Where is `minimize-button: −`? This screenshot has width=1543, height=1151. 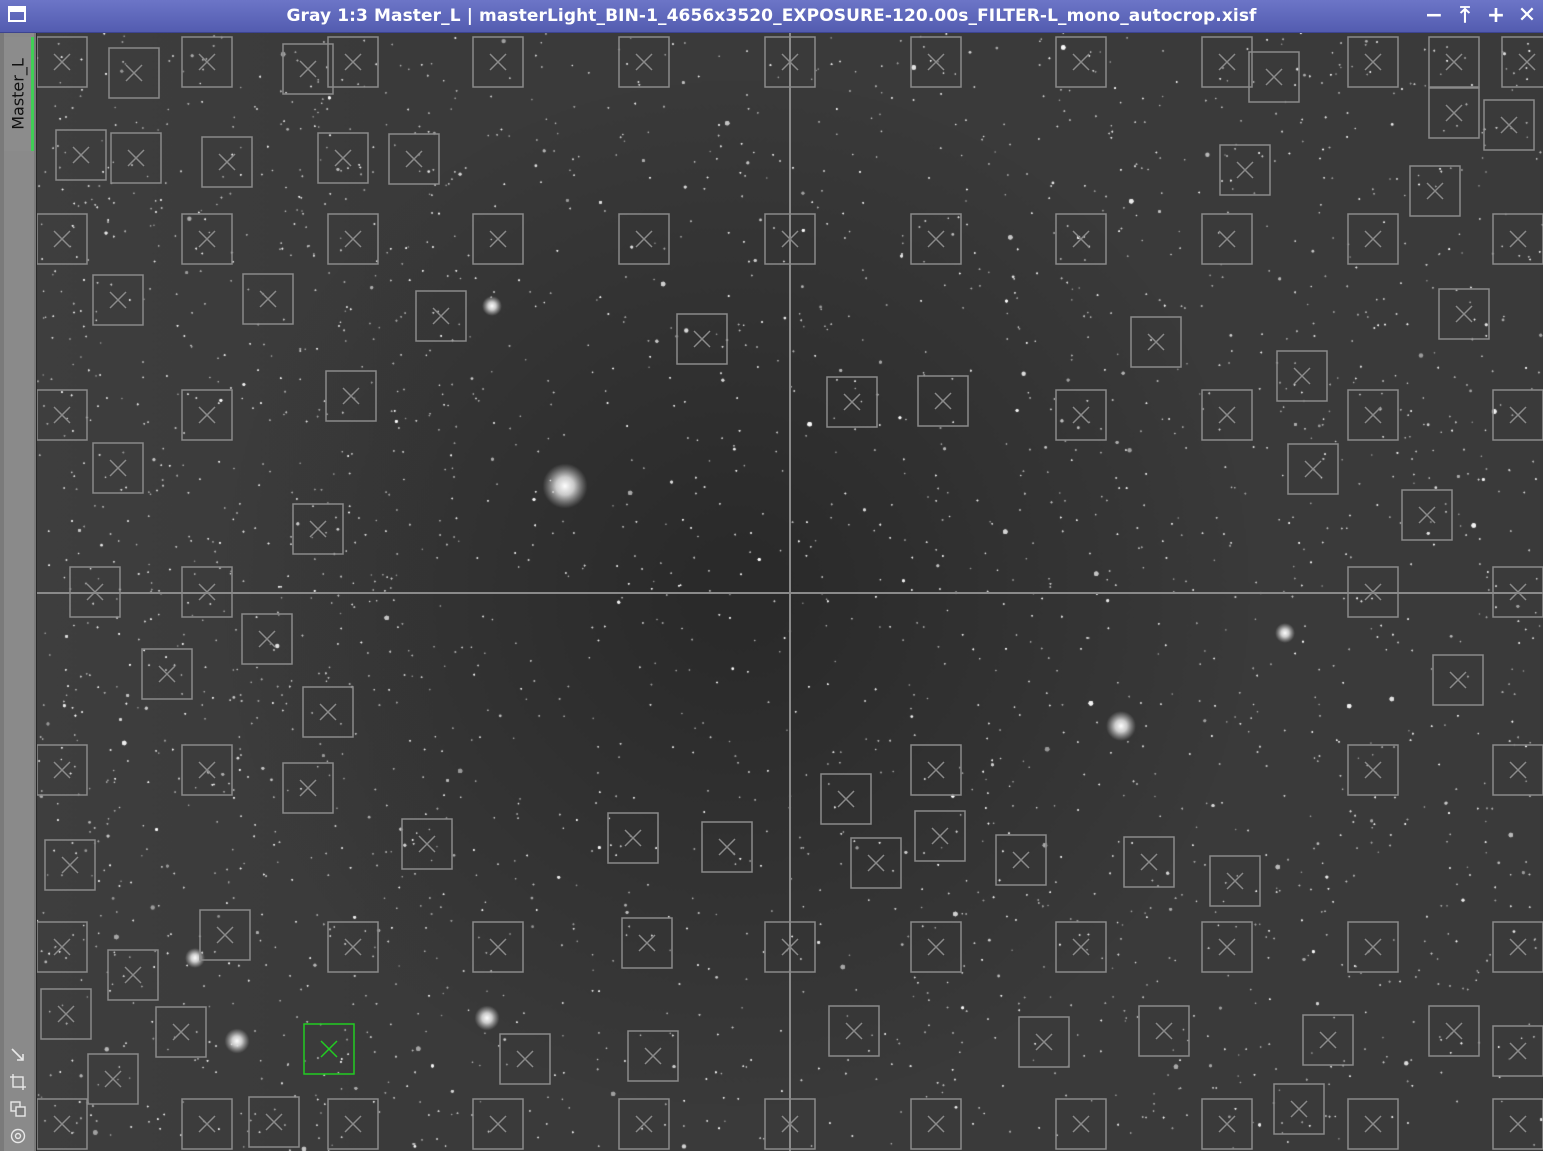
minimize-button: − is located at coordinates (1434, 16).